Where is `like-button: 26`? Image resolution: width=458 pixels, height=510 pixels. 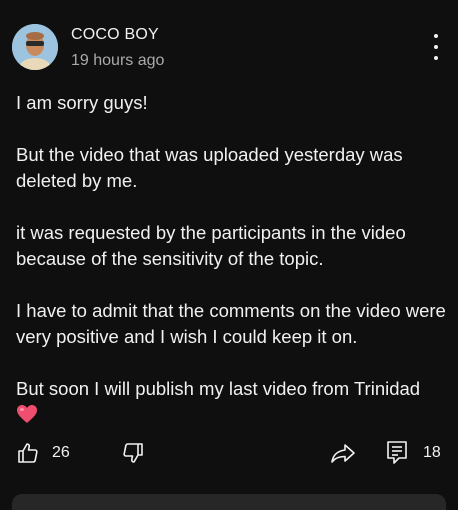 like-button: 26 is located at coordinates (43, 453).